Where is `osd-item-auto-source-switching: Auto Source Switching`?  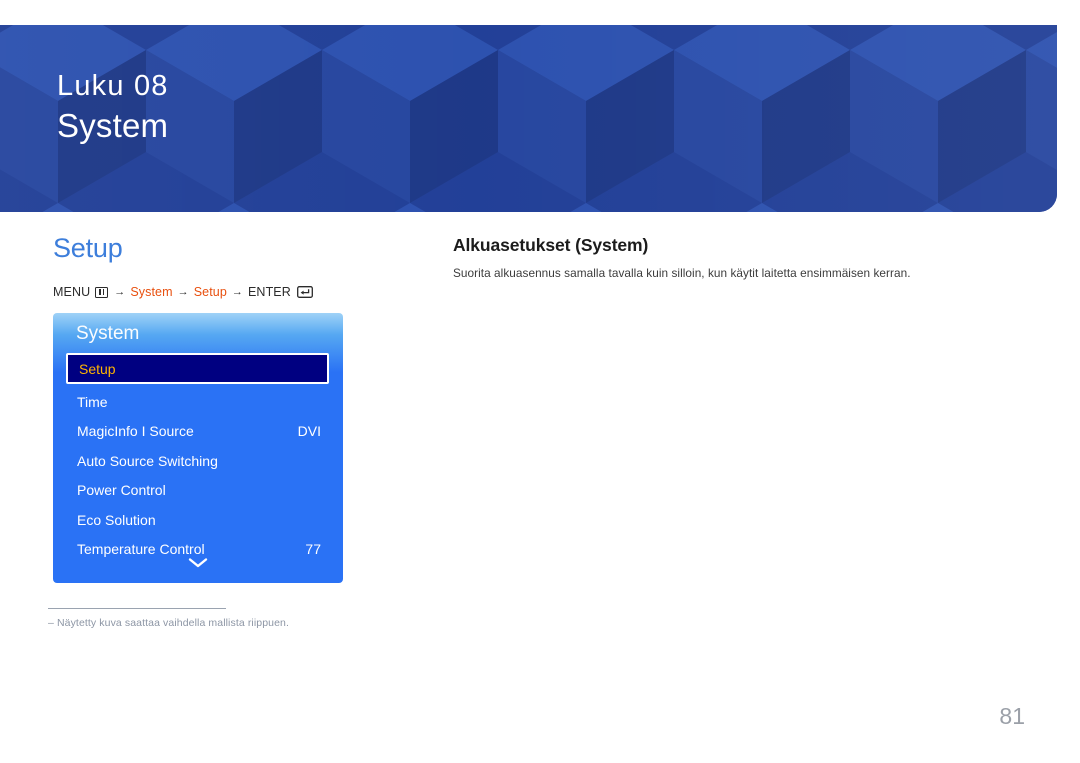 osd-item-auto-source-switching: Auto Source Switching is located at coordinates (198, 461).